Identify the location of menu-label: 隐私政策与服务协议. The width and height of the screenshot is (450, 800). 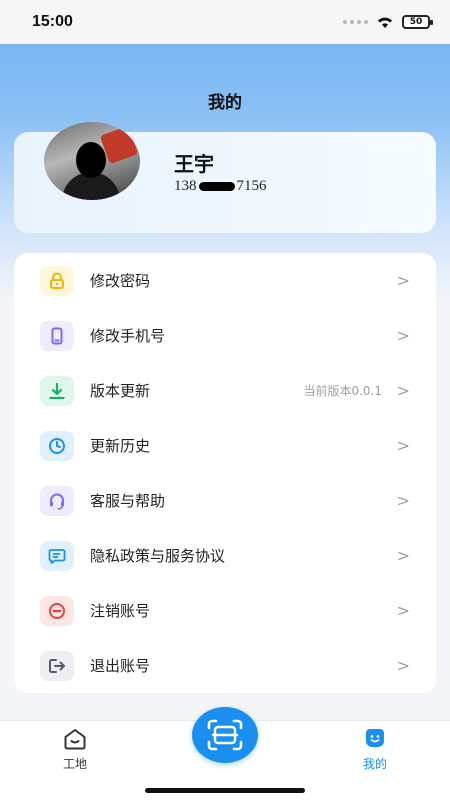
(158, 556).